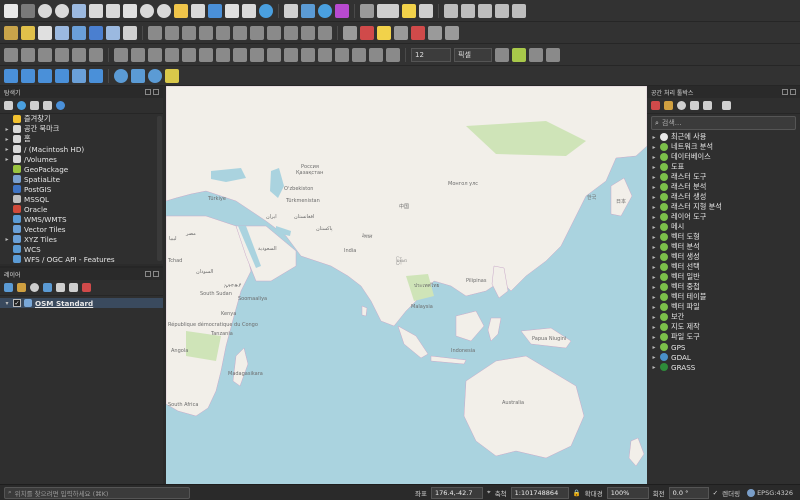  What do you see at coordinates (723, 297) in the screenshot?
I see `processing-group: ▸ 벡터 테이블` at bounding box center [723, 297].